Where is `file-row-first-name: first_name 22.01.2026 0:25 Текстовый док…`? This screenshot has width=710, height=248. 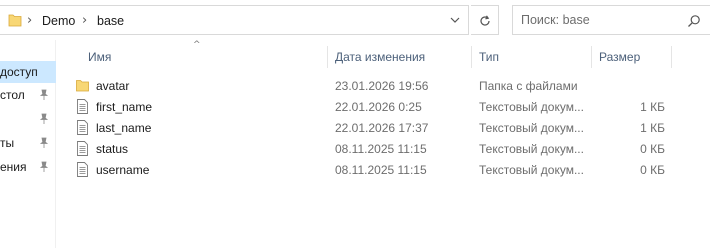 file-row-first-name: first_name 22.01.2026 0:25 Текстовый док… is located at coordinates (383, 106).